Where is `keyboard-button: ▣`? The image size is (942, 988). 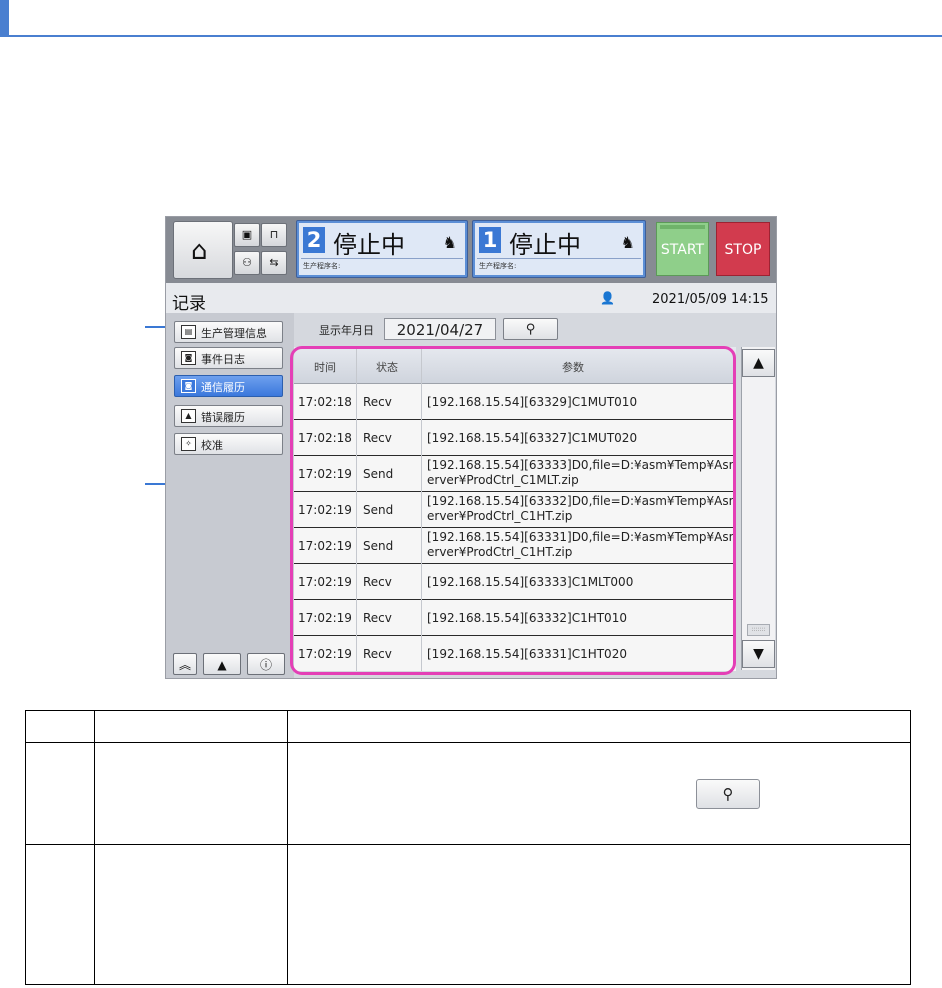 keyboard-button: ▣ is located at coordinates (247, 235).